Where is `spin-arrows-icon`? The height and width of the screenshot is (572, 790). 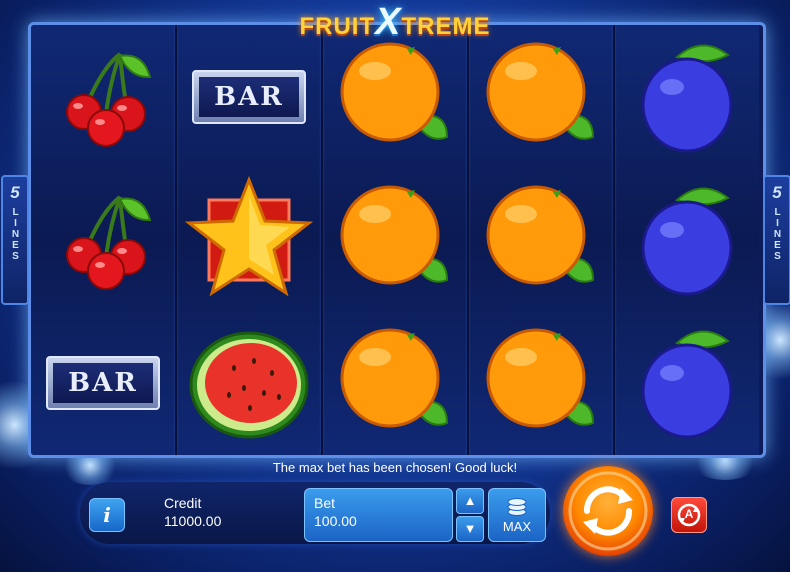 spin-arrows-icon is located at coordinates (608, 511).